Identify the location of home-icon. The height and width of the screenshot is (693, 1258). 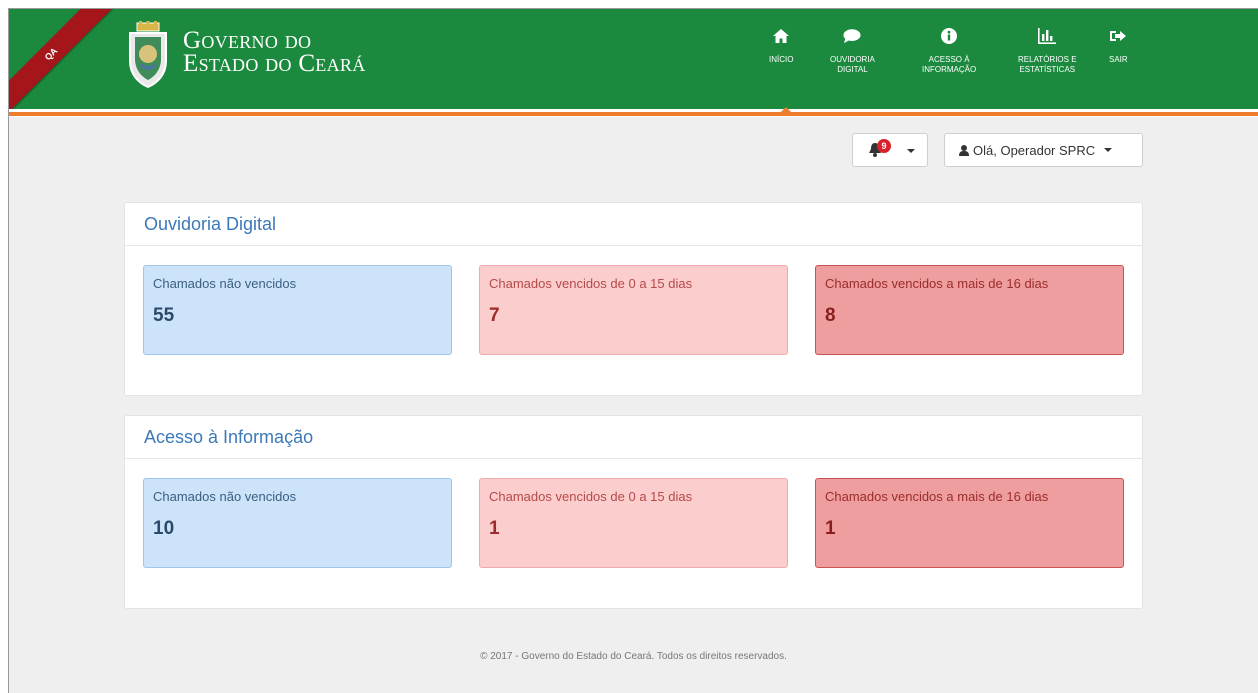
(781, 36).